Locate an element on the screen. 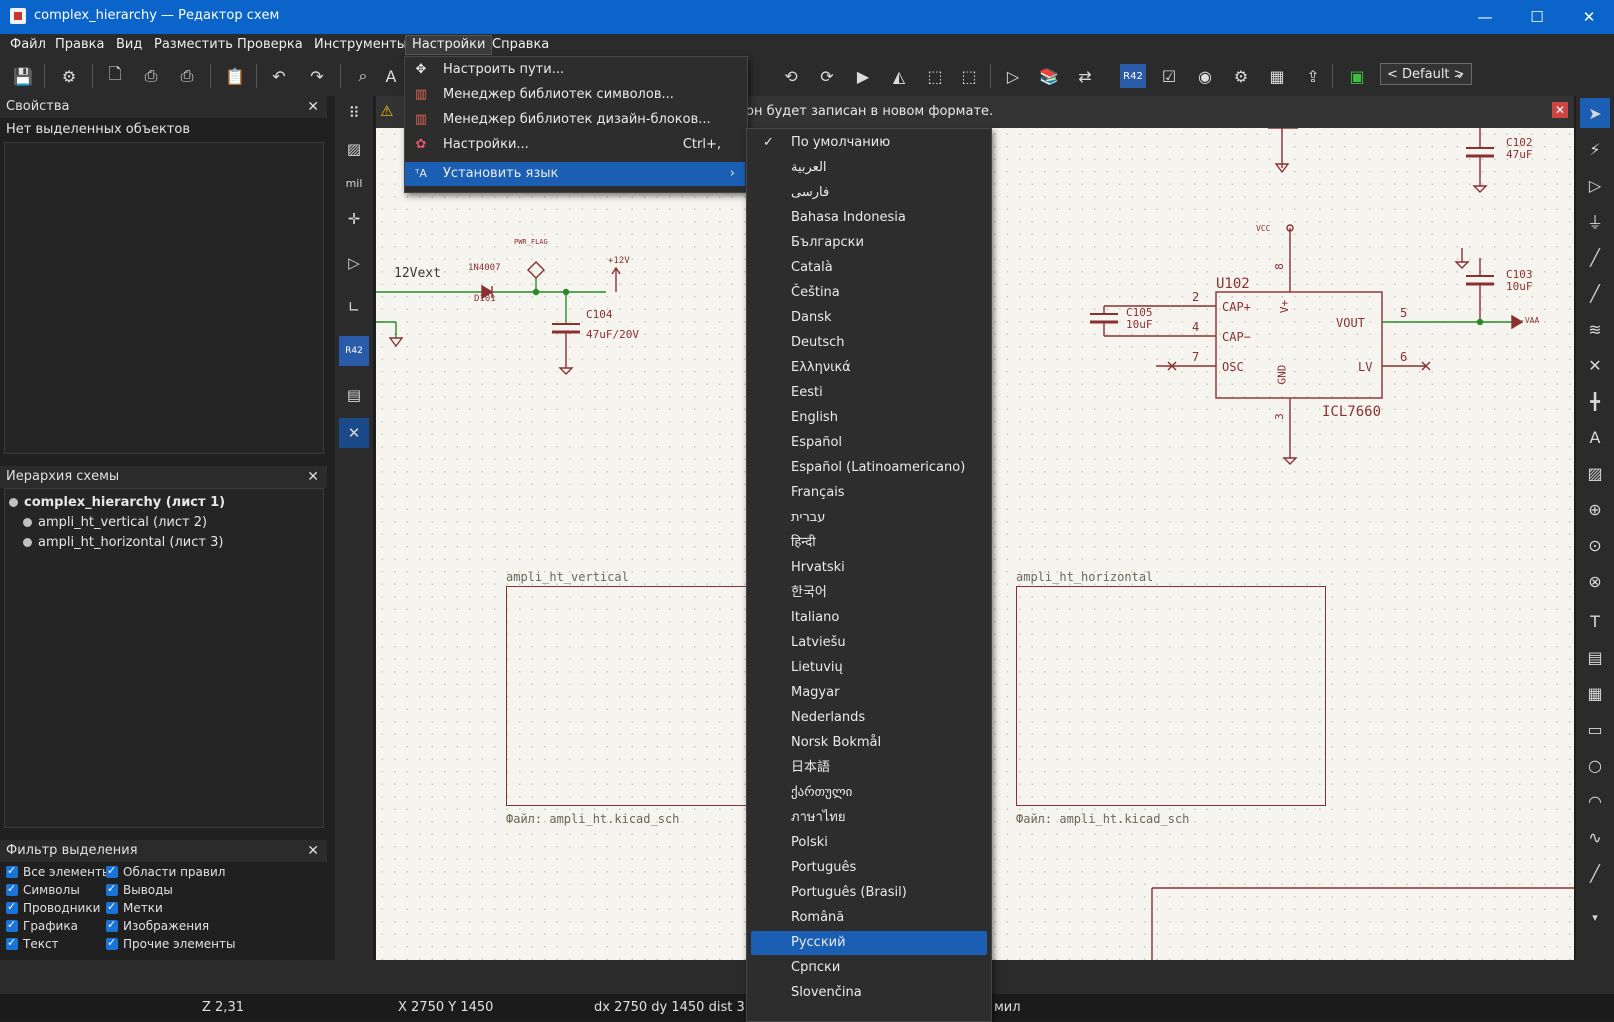  menu-tools: Инструменты is located at coordinates (360, 45).